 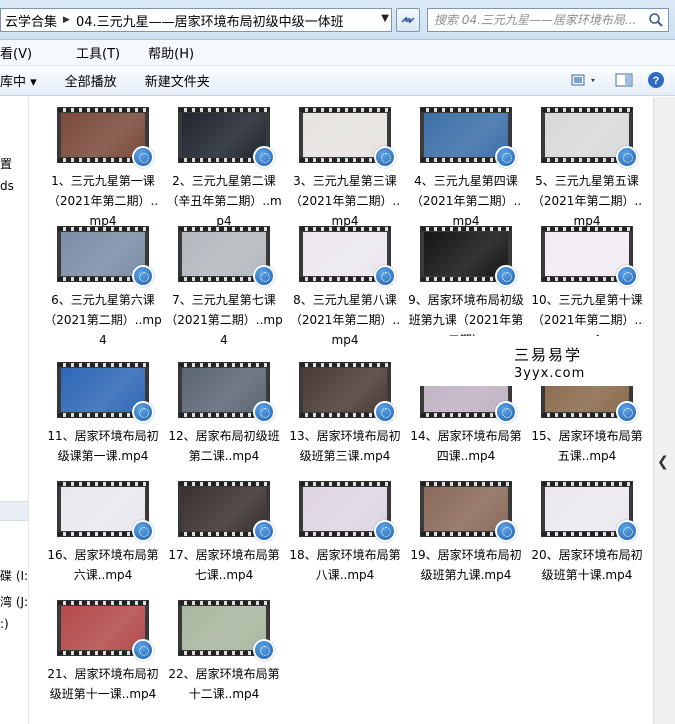 I want to click on file-item: 3、三元九星第三课（2021年第二期）..mp4, so click(x=345, y=169).